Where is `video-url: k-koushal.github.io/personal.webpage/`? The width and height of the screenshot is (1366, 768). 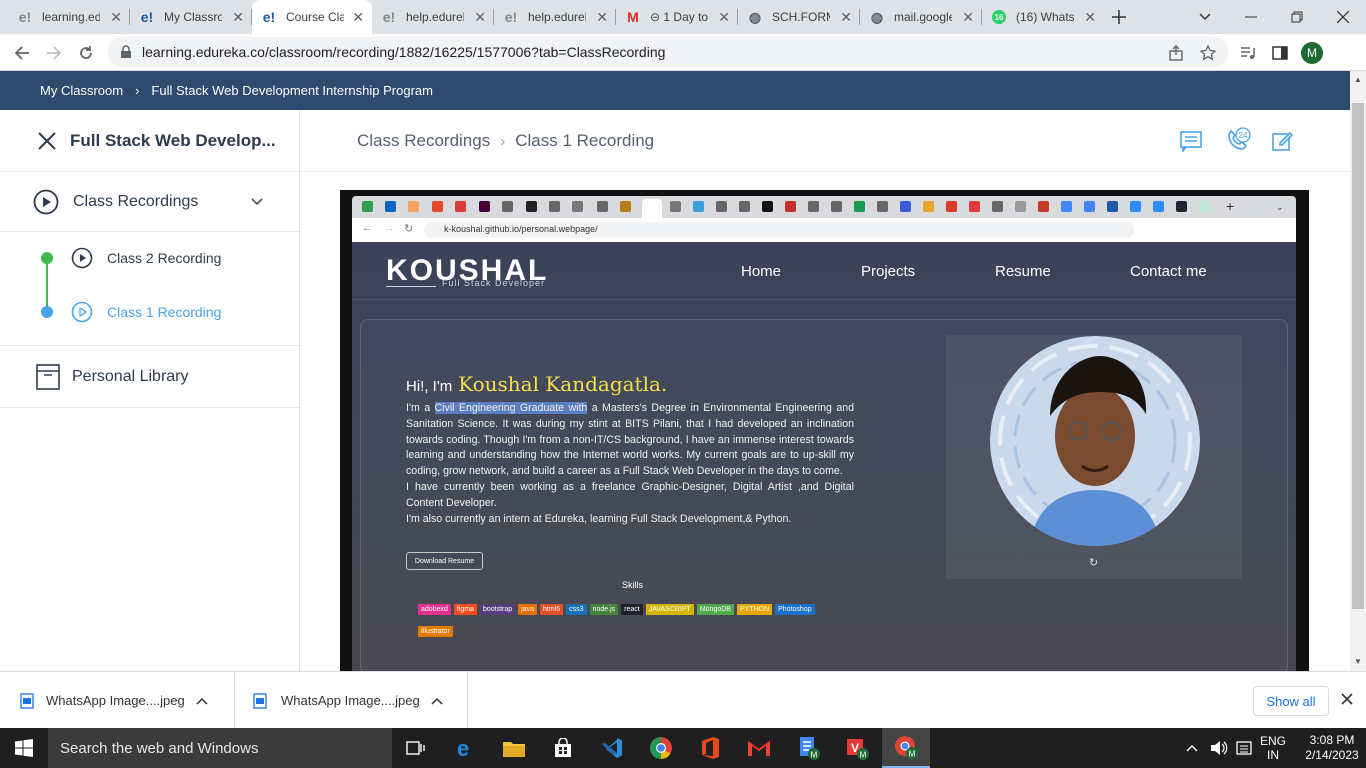
video-url: k-koushal.github.io/personal.webpage/ is located at coordinates (779, 230).